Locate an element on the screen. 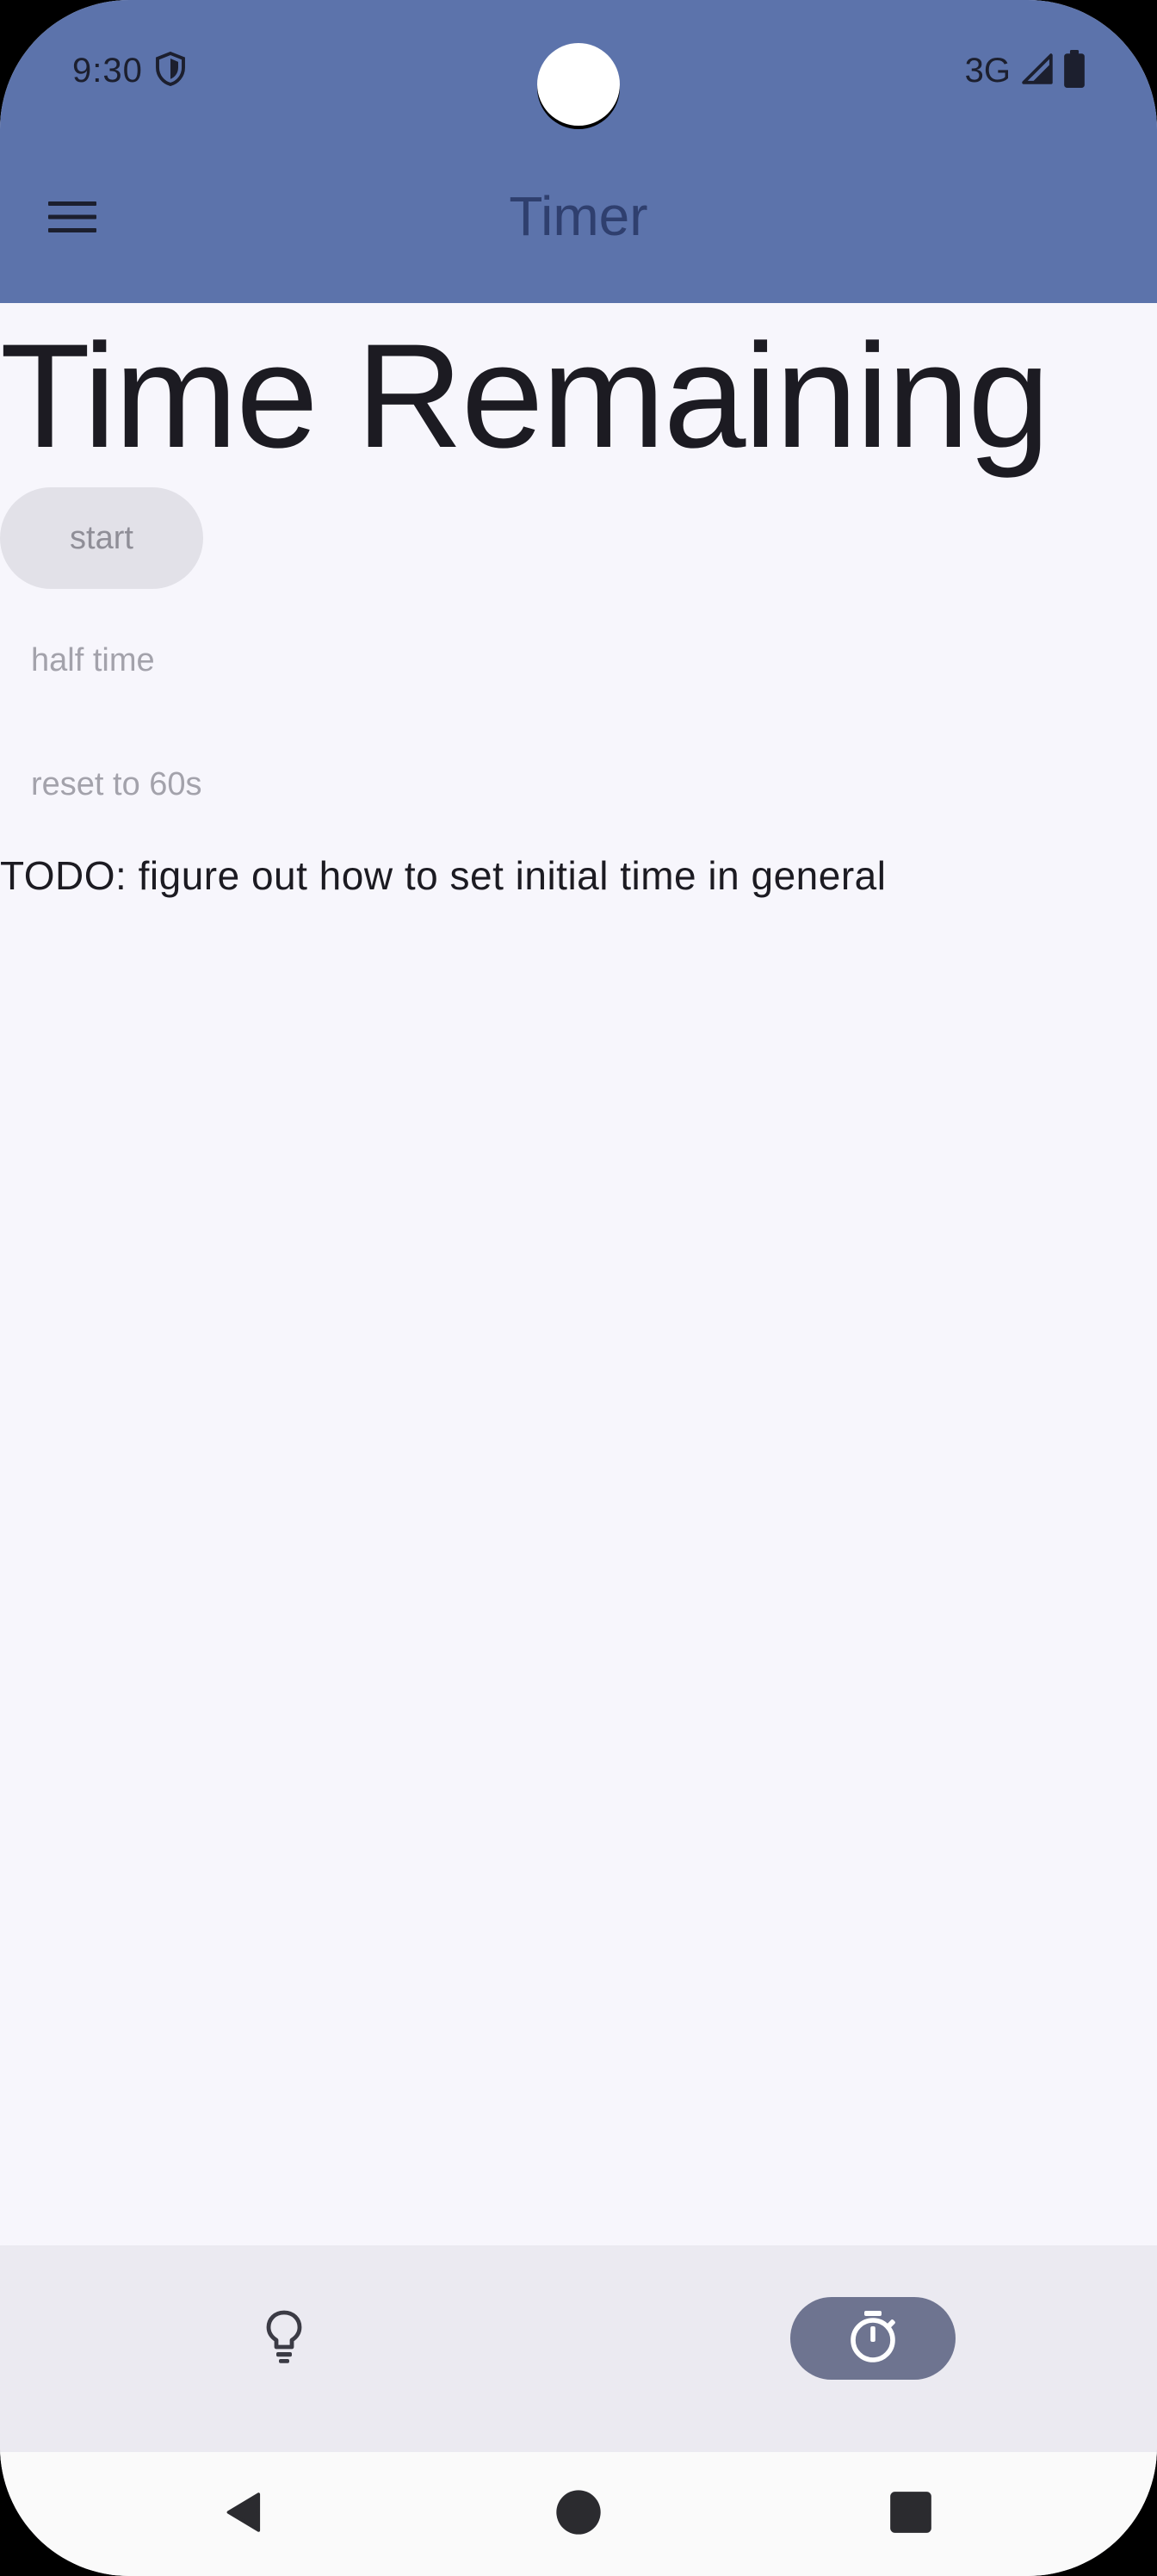  start-button: start is located at coordinates (102, 538).